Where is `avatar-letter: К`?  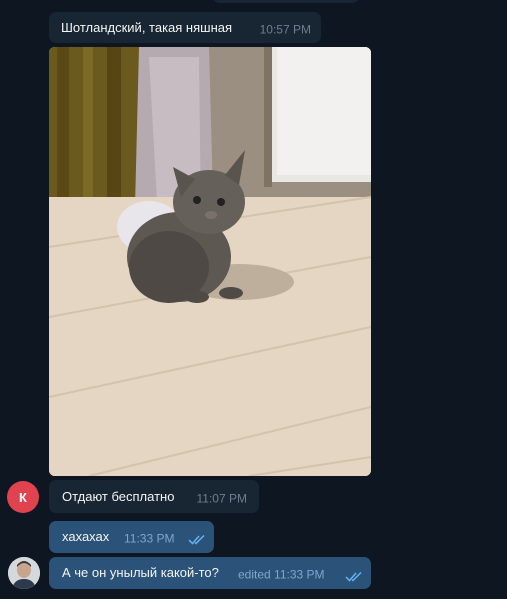
avatar-letter: К is located at coordinates (23, 497).